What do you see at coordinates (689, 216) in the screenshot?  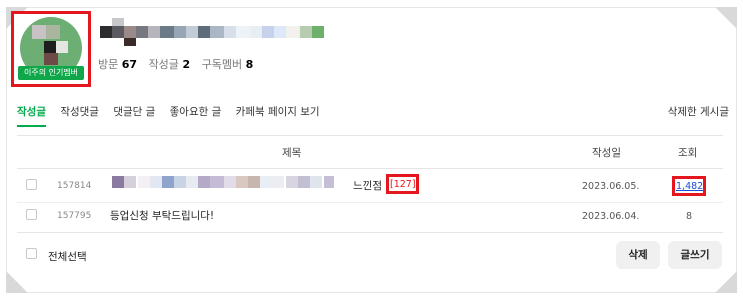 I see `post-views: 8` at bounding box center [689, 216].